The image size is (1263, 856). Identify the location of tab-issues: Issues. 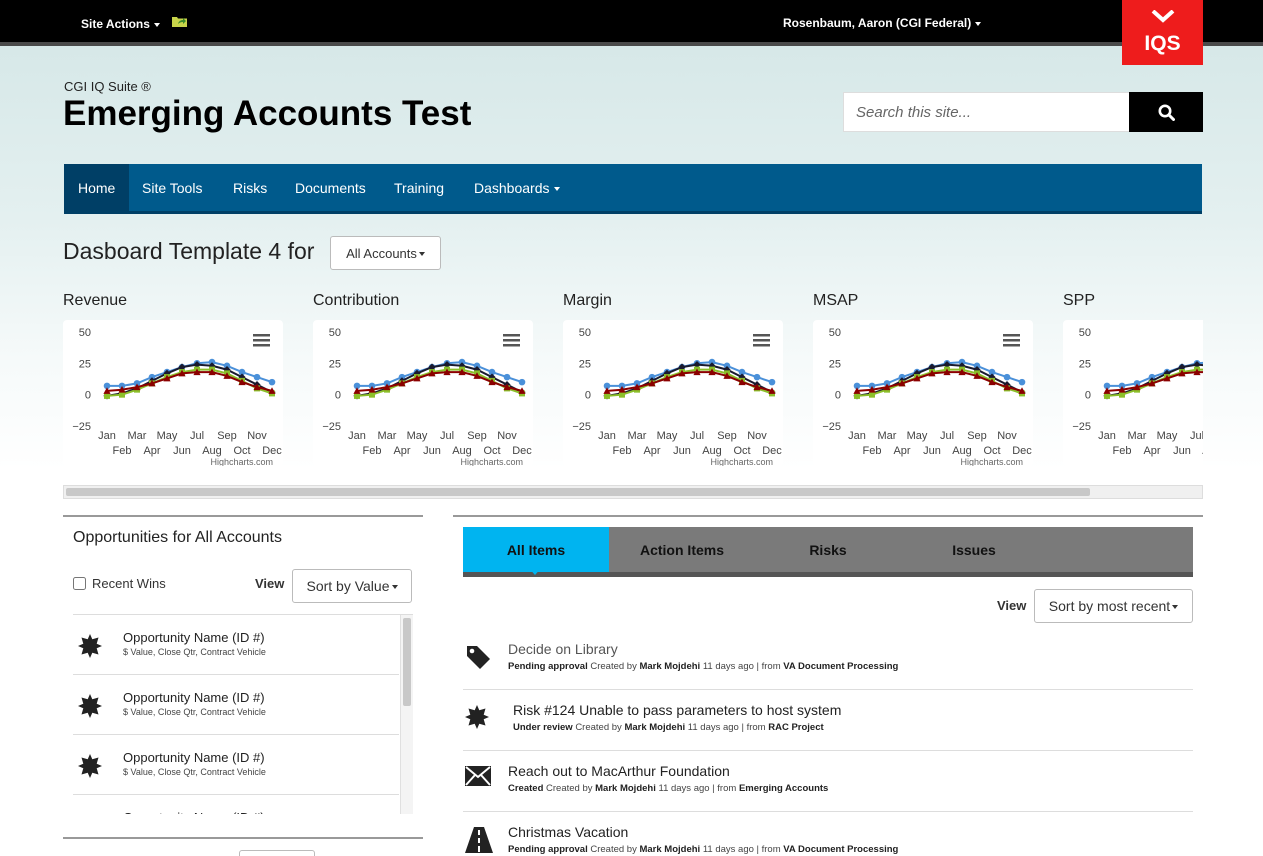
(974, 549).